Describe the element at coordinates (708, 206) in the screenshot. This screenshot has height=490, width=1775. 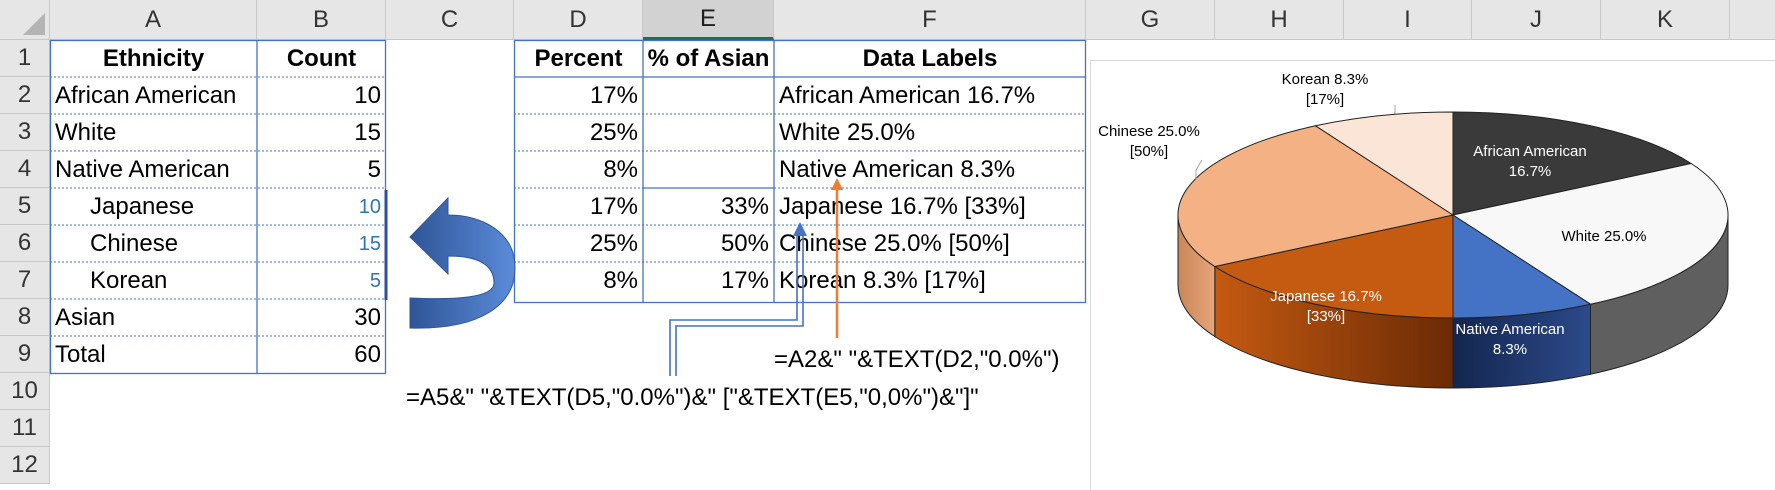
I see `pct-asian-cell: 33%` at that location.